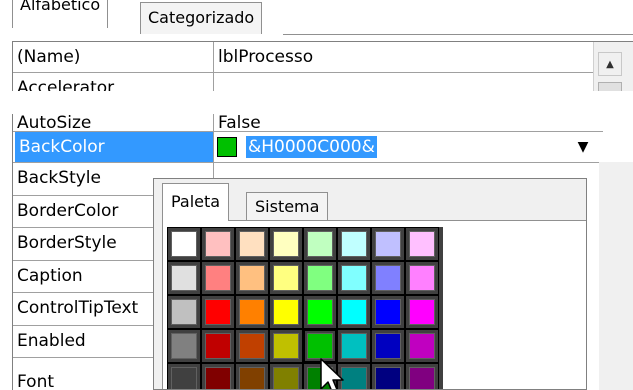 The width and height of the screenshot is (633, 390). Describe the element at coordinates (113, 57) in the screenshot. I see `property-name: (Name)` at that location.